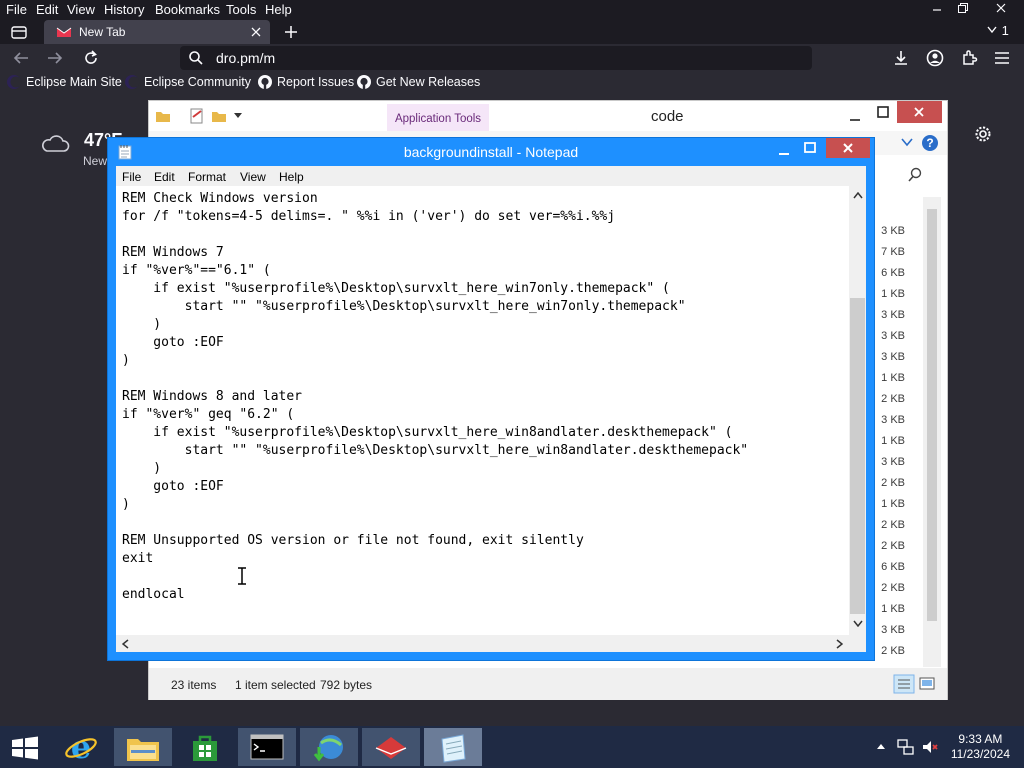 This screenshot has width=1024, height=768. I want to click on new-tab-icon, so click(291, 32).